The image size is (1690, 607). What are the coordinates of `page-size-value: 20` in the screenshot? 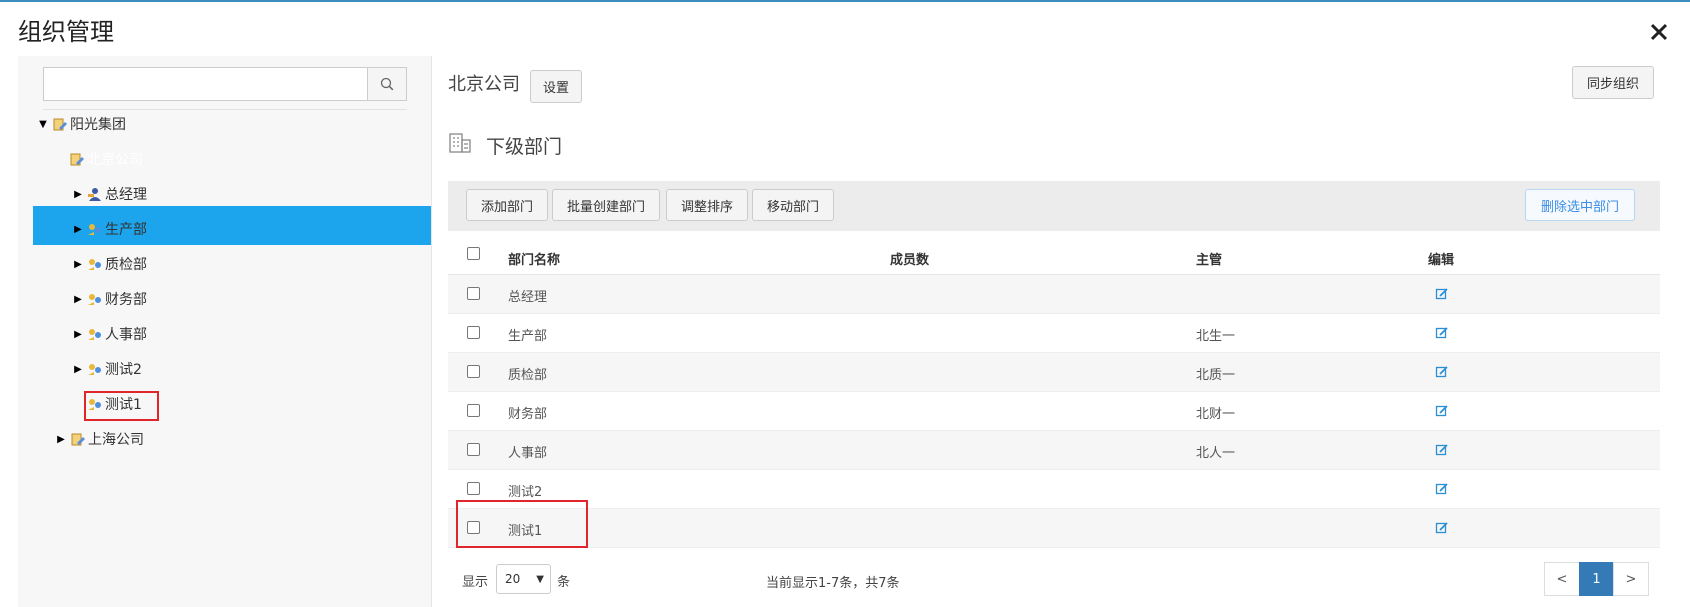 It's located at (513, 579).